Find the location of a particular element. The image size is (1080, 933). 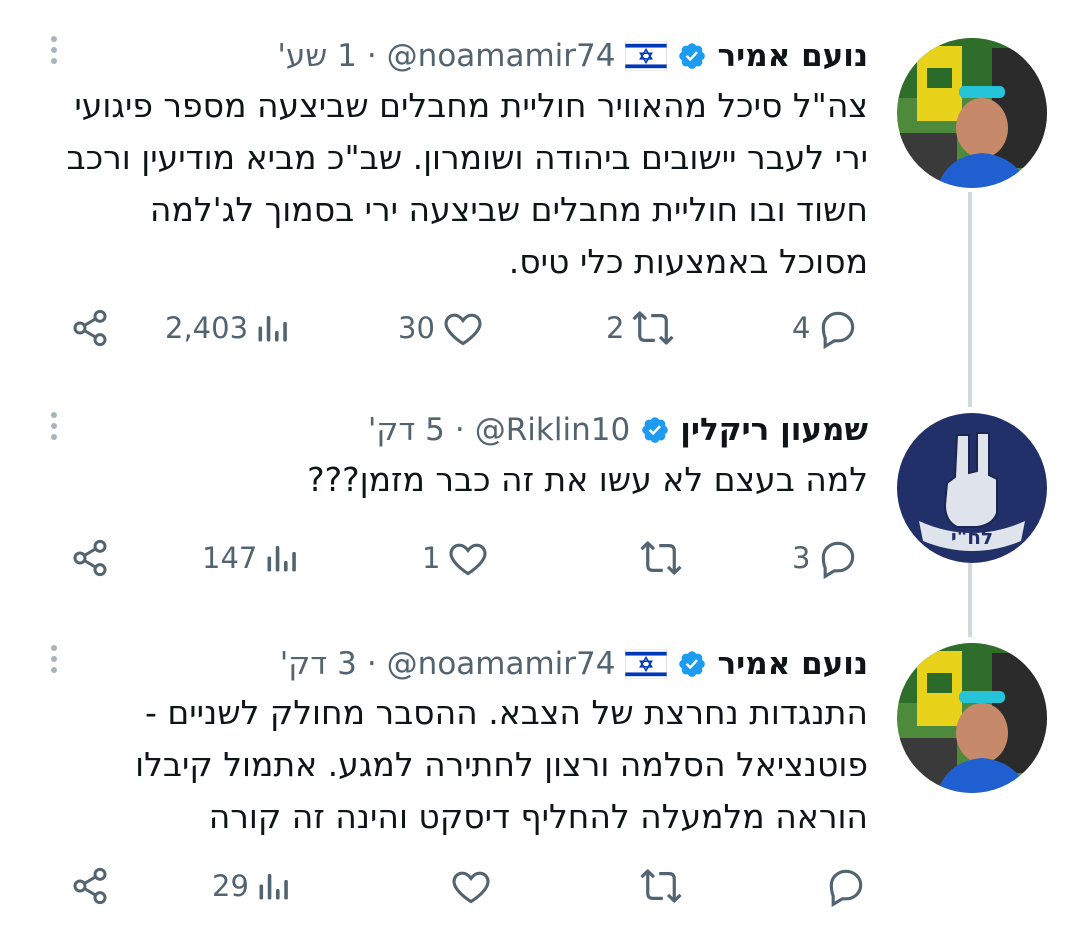

views-button: 147 is located at coordinates (250, 558).